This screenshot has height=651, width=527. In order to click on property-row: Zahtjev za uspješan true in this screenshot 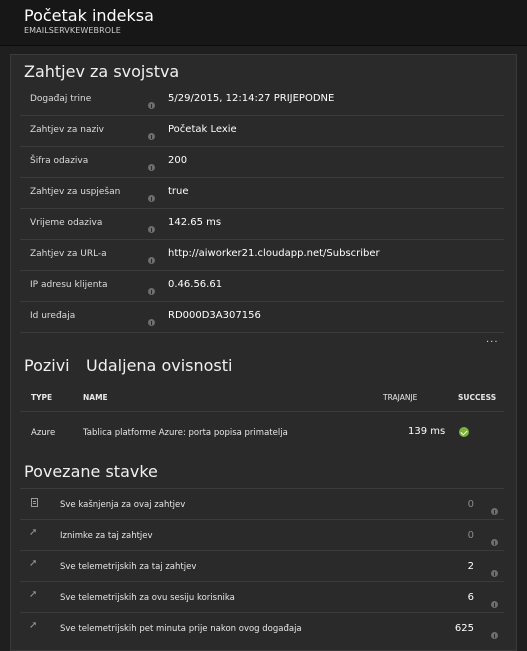, I will do `click(262, 193)`.